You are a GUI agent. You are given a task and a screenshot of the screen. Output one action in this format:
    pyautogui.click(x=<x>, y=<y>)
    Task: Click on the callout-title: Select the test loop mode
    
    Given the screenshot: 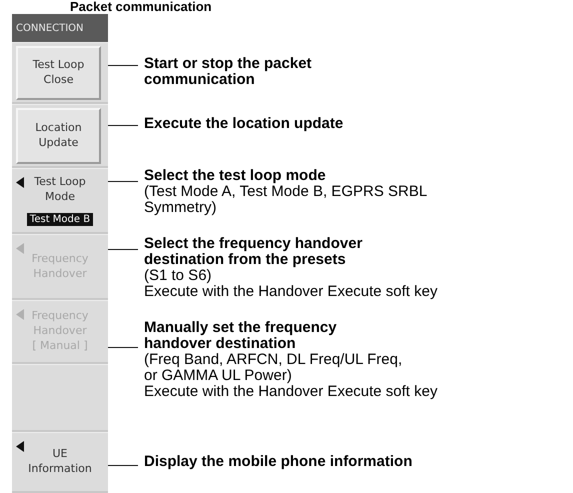 What is the action you would take?
    pyautogui.click(x=235, y=176)
    